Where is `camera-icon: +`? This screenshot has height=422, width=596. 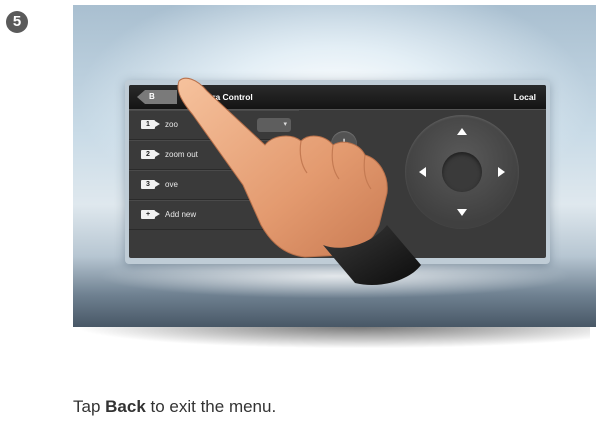
camera-icon: + is located at coordinates (150, 214).